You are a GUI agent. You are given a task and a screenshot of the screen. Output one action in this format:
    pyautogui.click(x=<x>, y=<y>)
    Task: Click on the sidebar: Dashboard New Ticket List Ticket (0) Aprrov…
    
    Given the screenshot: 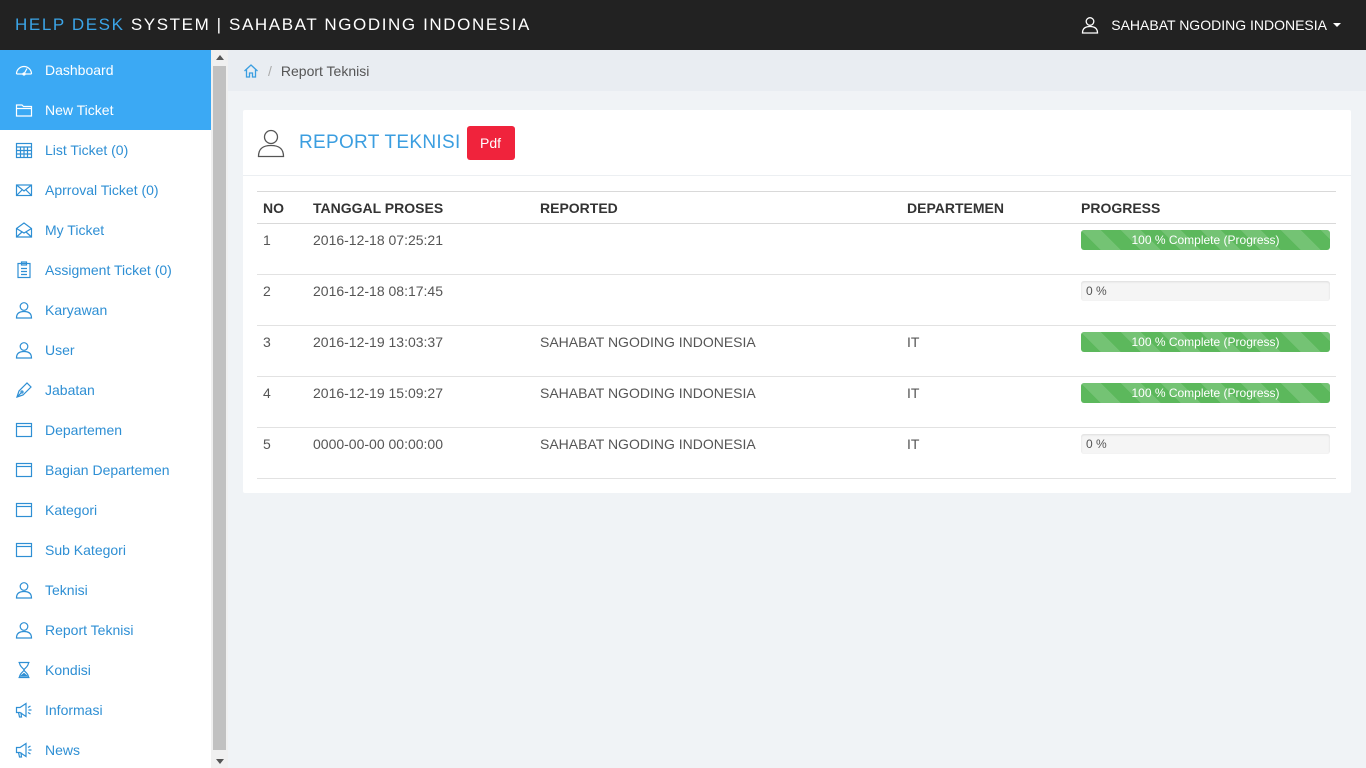 What is the action you would take?
    pyautogui.click(x=105, y=409)
    